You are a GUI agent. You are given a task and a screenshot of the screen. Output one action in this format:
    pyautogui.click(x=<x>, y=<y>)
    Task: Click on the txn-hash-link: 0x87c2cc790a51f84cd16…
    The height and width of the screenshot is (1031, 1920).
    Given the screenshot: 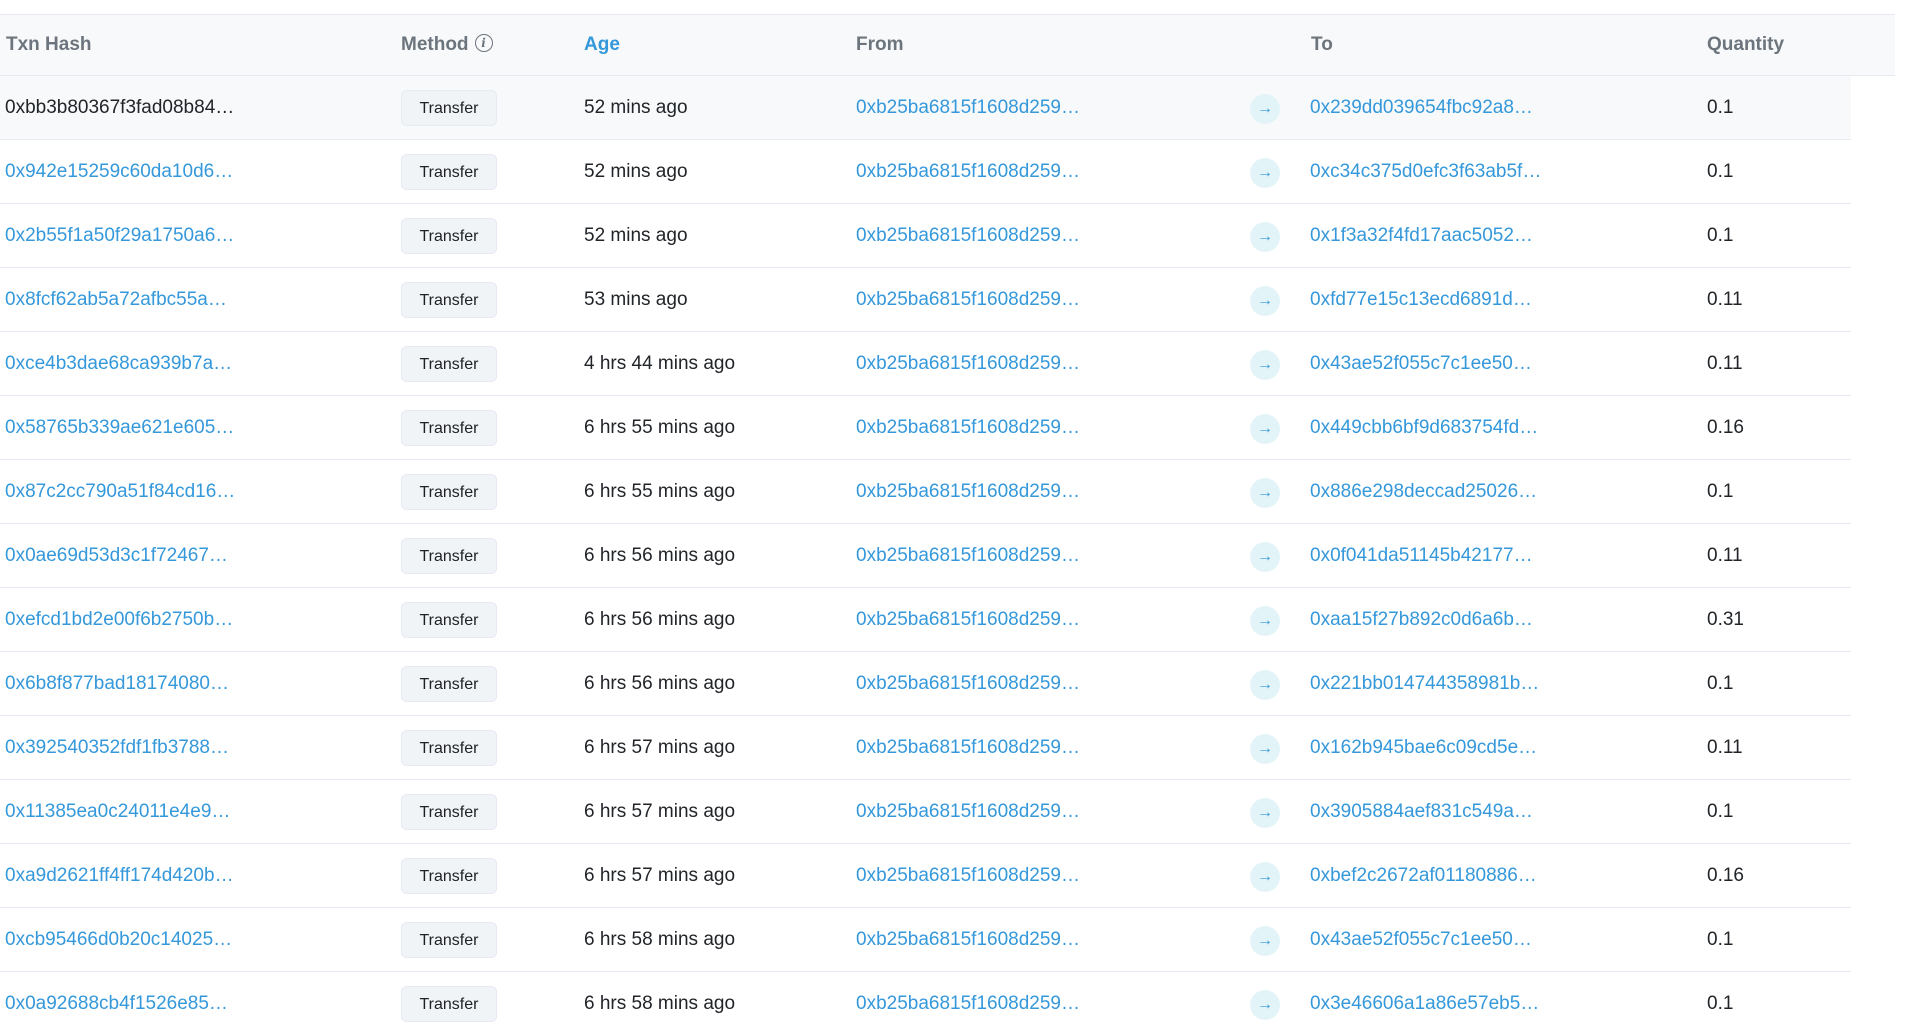 What is the action you would take?
    pyautogui.click(x=195, y=491)
    